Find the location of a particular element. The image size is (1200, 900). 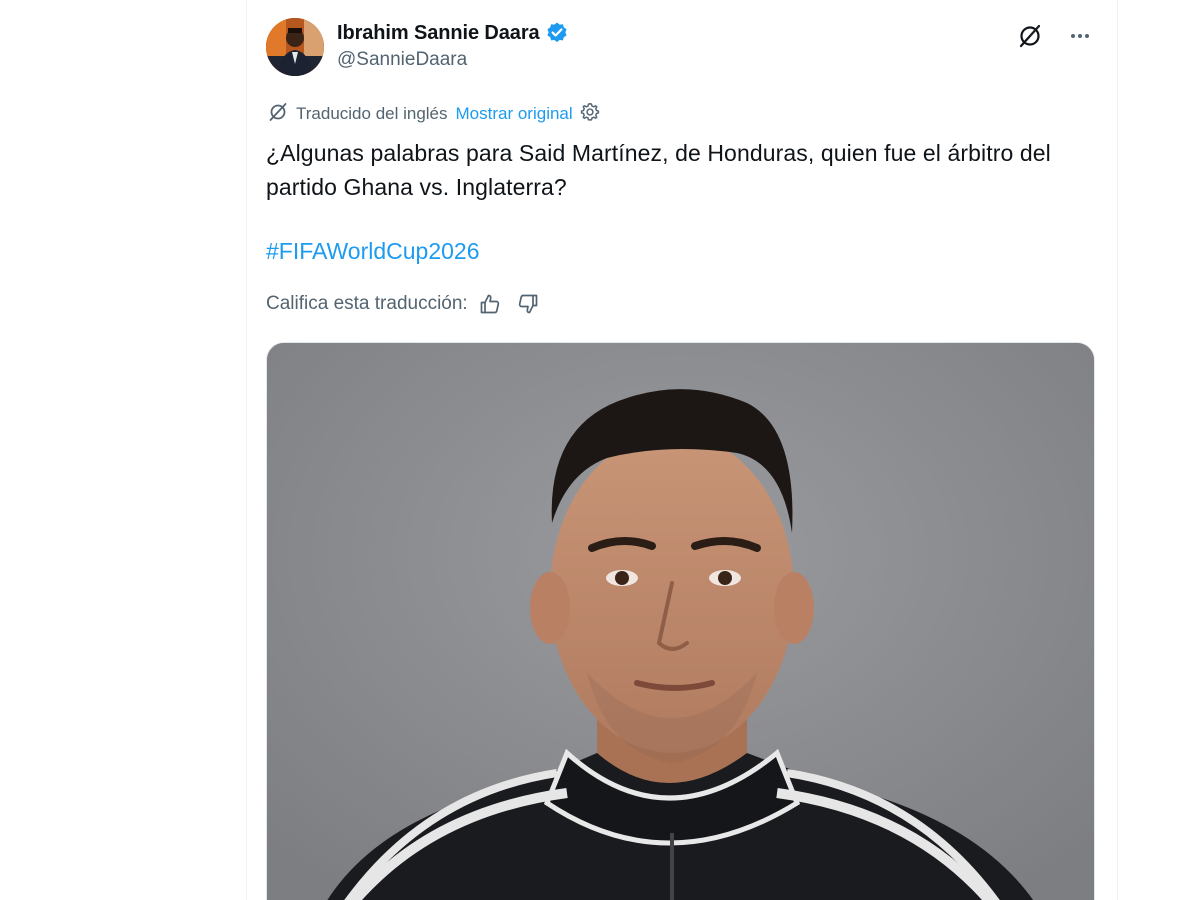

avatar is located at coordinates (295, 47).